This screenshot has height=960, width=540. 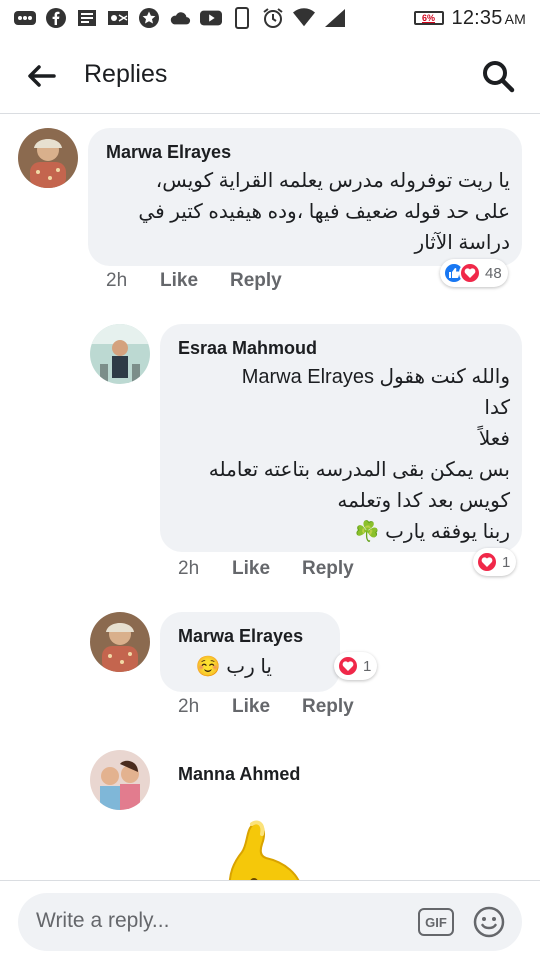 What do you see at coordinates (149, 18) in the screenshot?
I see `star-icon` at bounding box center [149, 18].